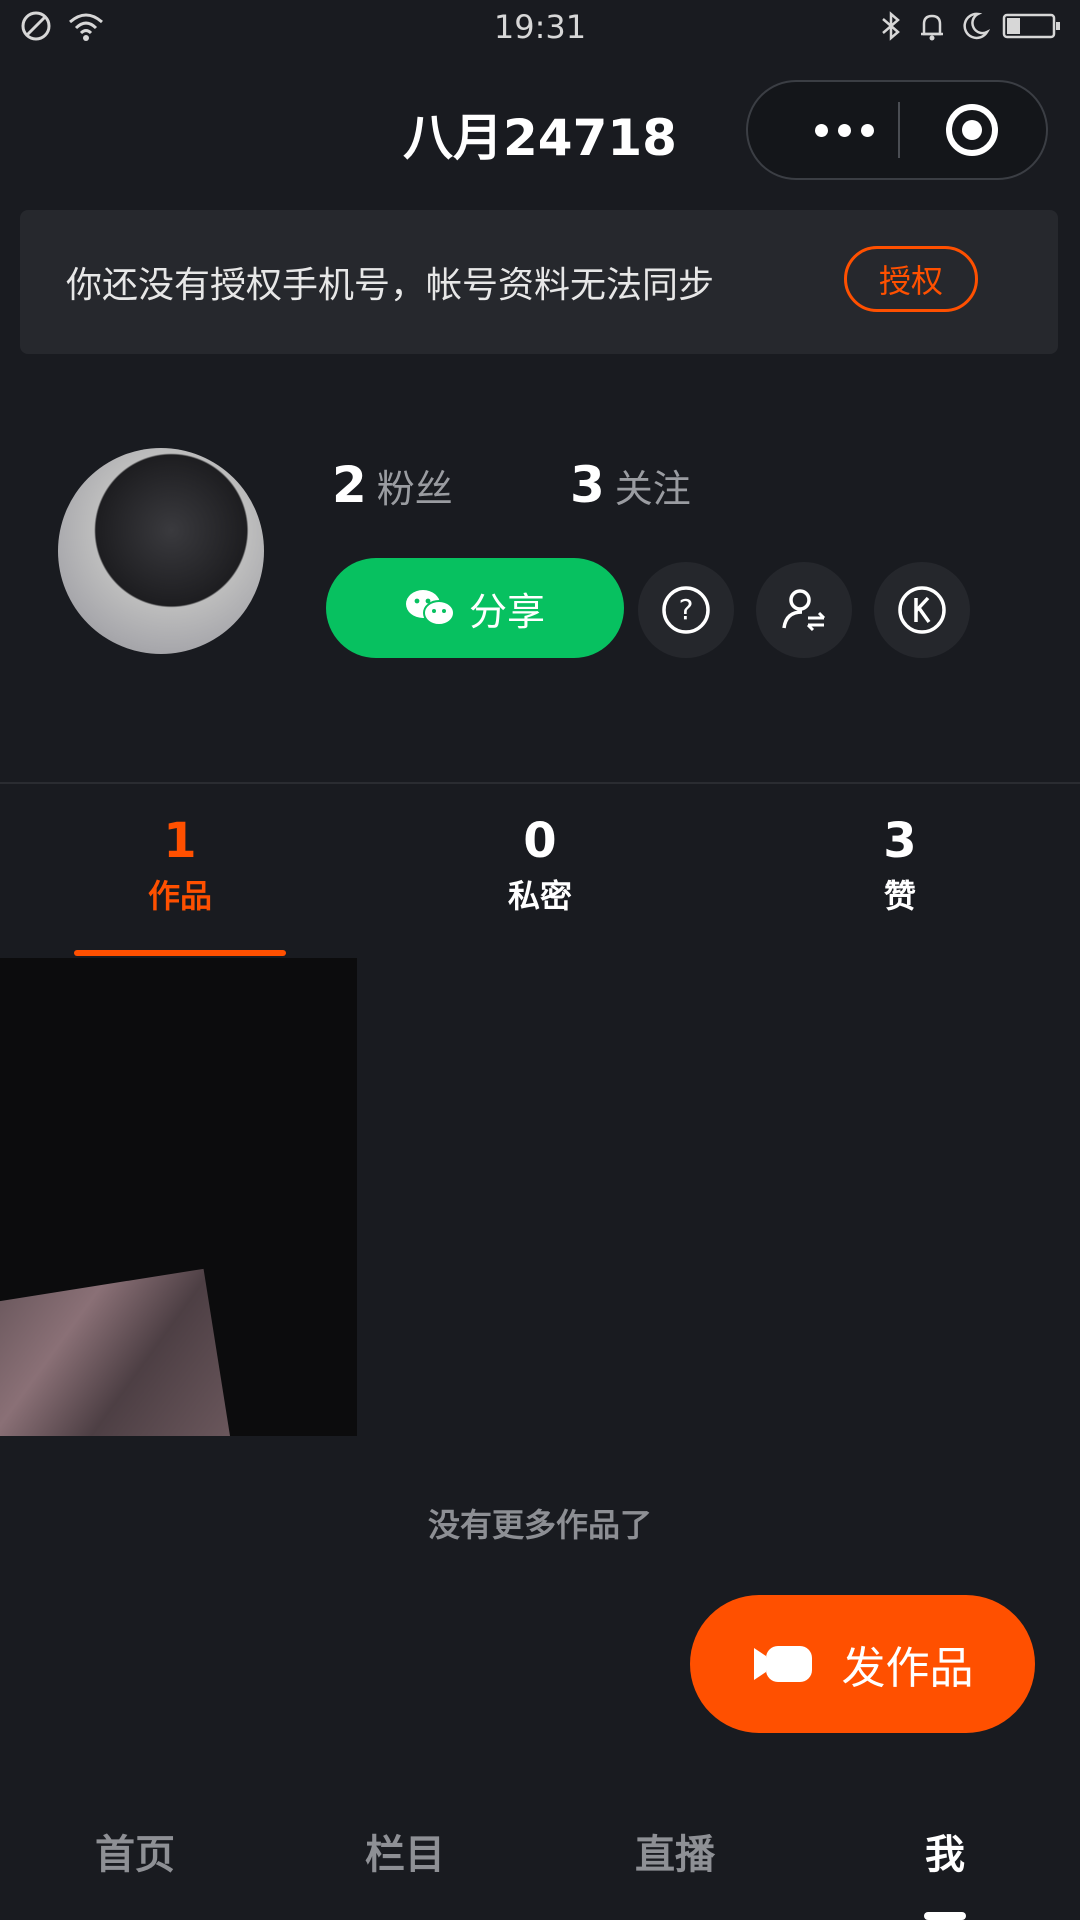 Image resolution: width=1080 pixels, height=1920 pixels. Describe the element at coordinates (430, 608) in the screenshot. I see `wechat-icon` at that location.